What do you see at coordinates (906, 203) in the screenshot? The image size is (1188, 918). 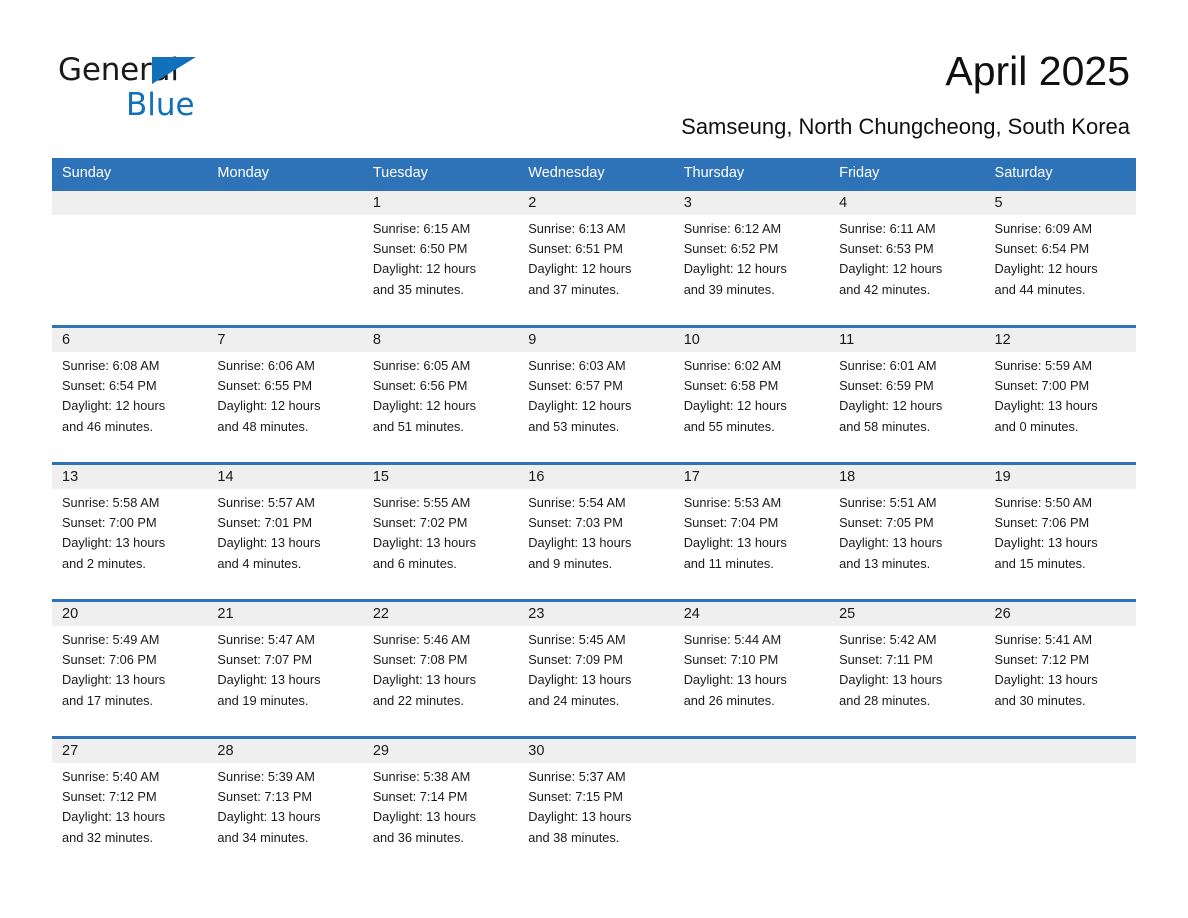 I see `day-number: 4` at bounding box center [906, 203].